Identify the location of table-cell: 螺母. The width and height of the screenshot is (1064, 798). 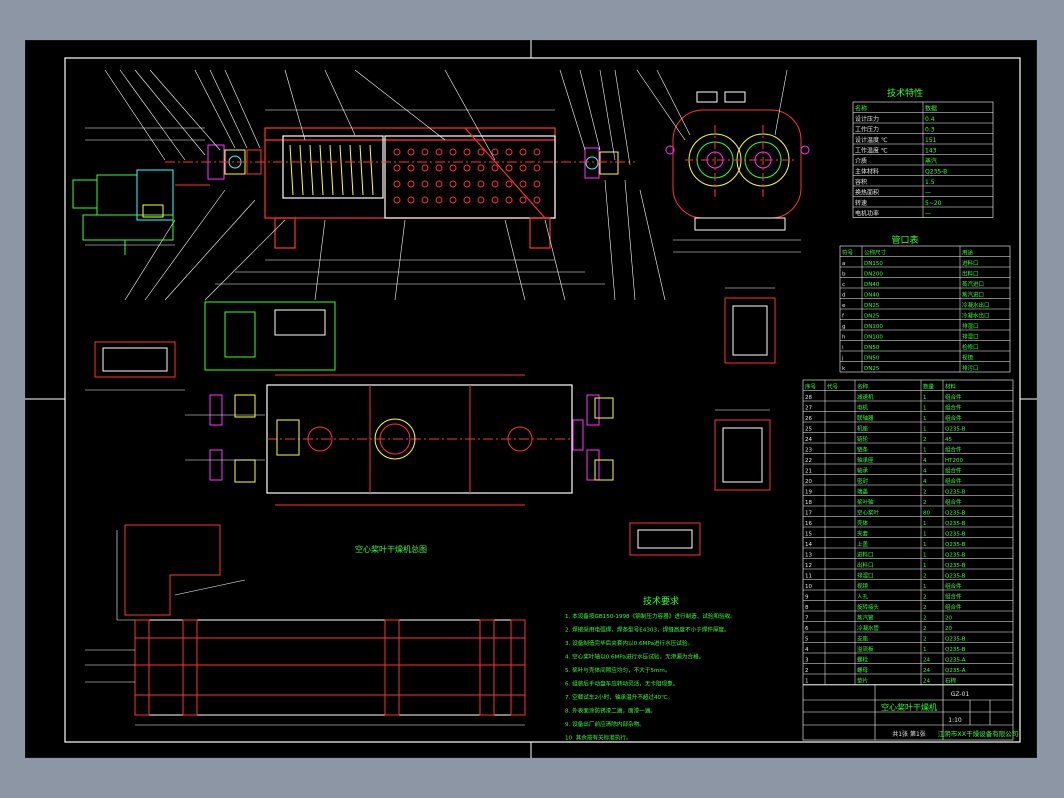
(863, 670).